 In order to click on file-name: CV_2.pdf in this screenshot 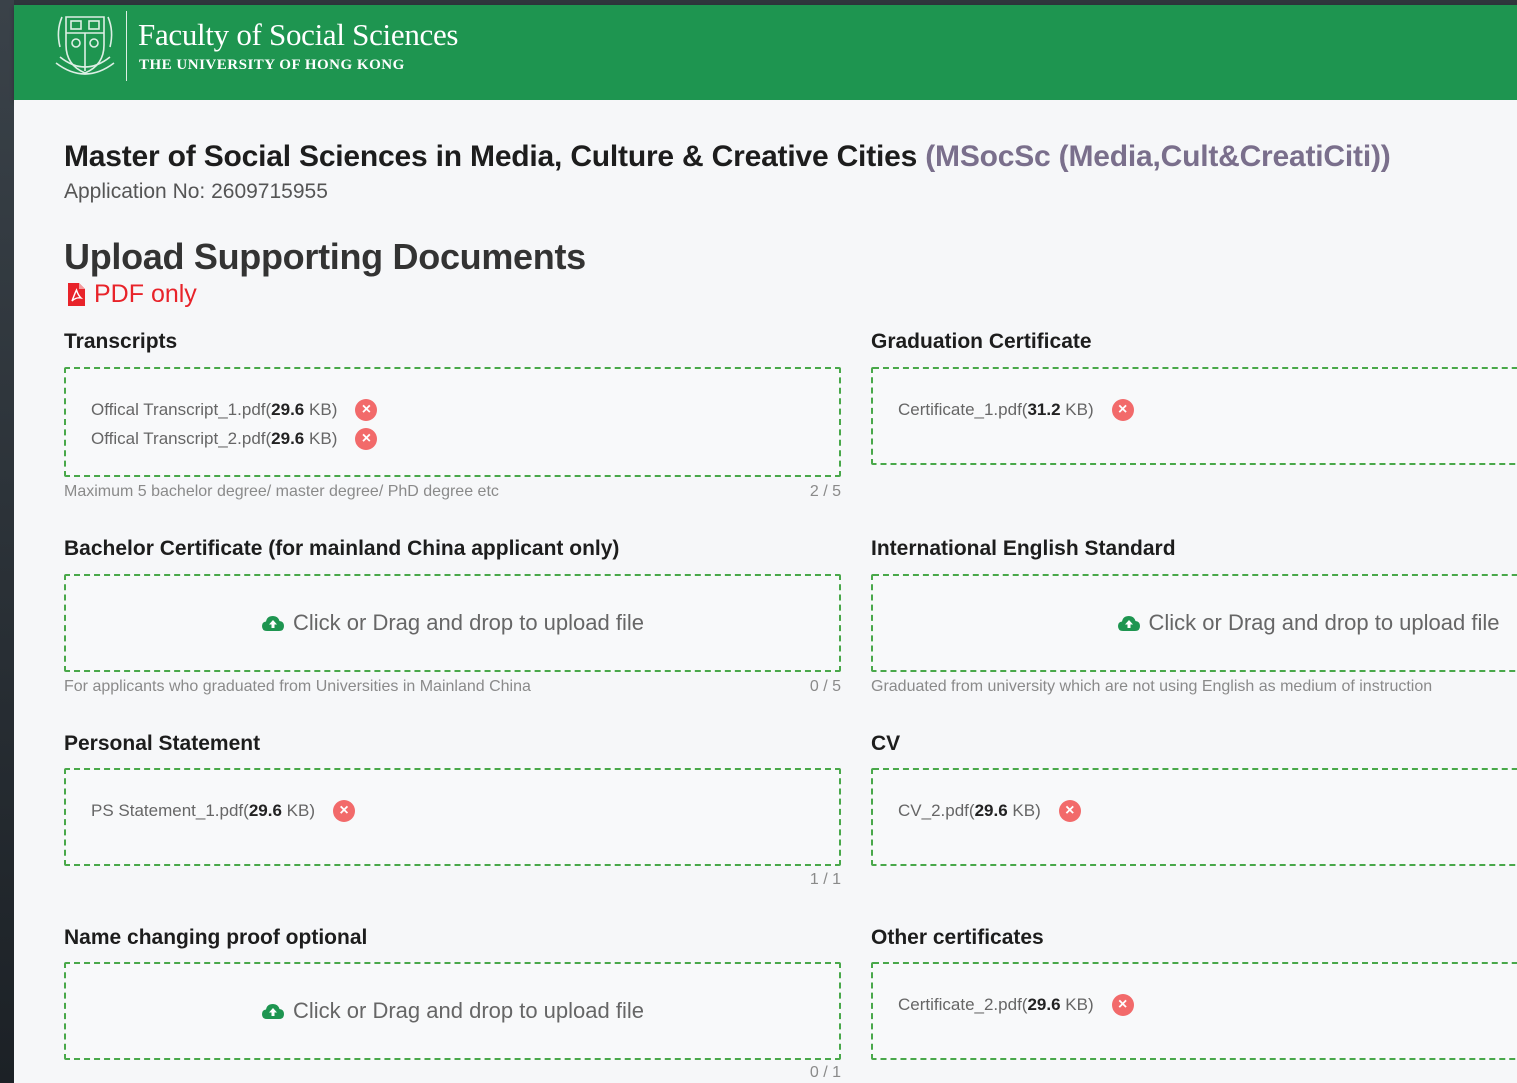, I will do `click(933, 811)`.